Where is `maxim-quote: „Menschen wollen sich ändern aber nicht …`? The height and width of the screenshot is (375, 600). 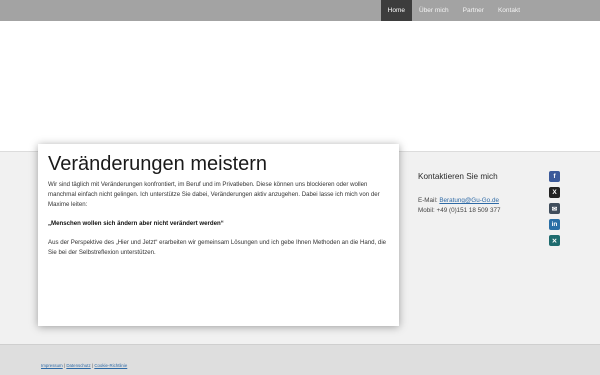
maxim-quote: „Menschen wollen sich ändern aber nicht … is located at coordinates (136, 223).